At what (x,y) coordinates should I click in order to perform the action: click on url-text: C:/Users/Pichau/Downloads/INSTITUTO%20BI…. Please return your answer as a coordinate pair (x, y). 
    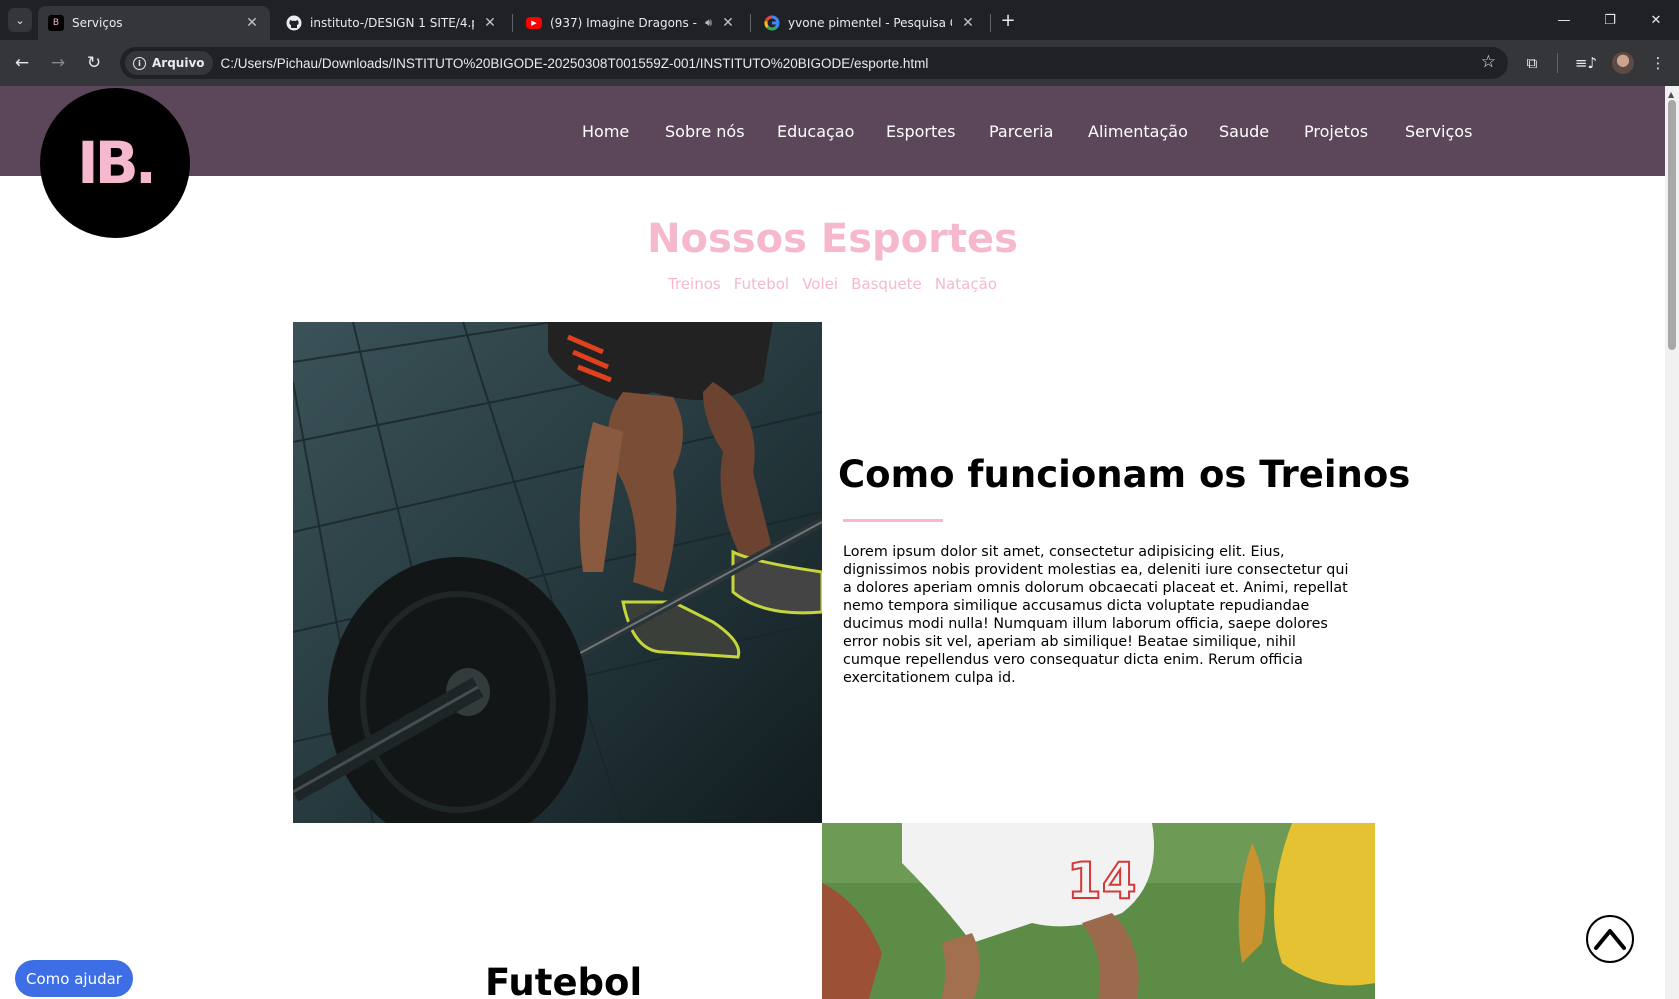
    Looking at the image, I should click on (575, 63).